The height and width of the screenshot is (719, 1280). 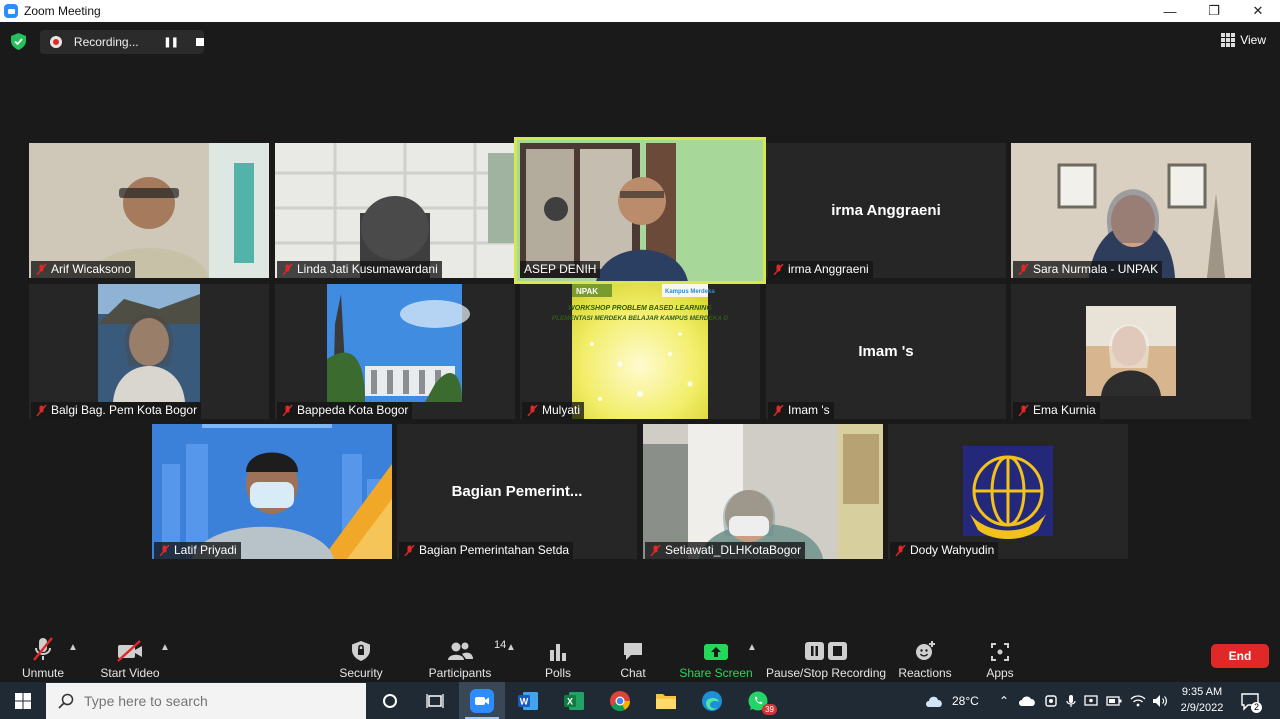 What do you see at coordinates (1228, 40) in the screenshot?
I see `grid-view-icon` at bounding box center [1228, 40].